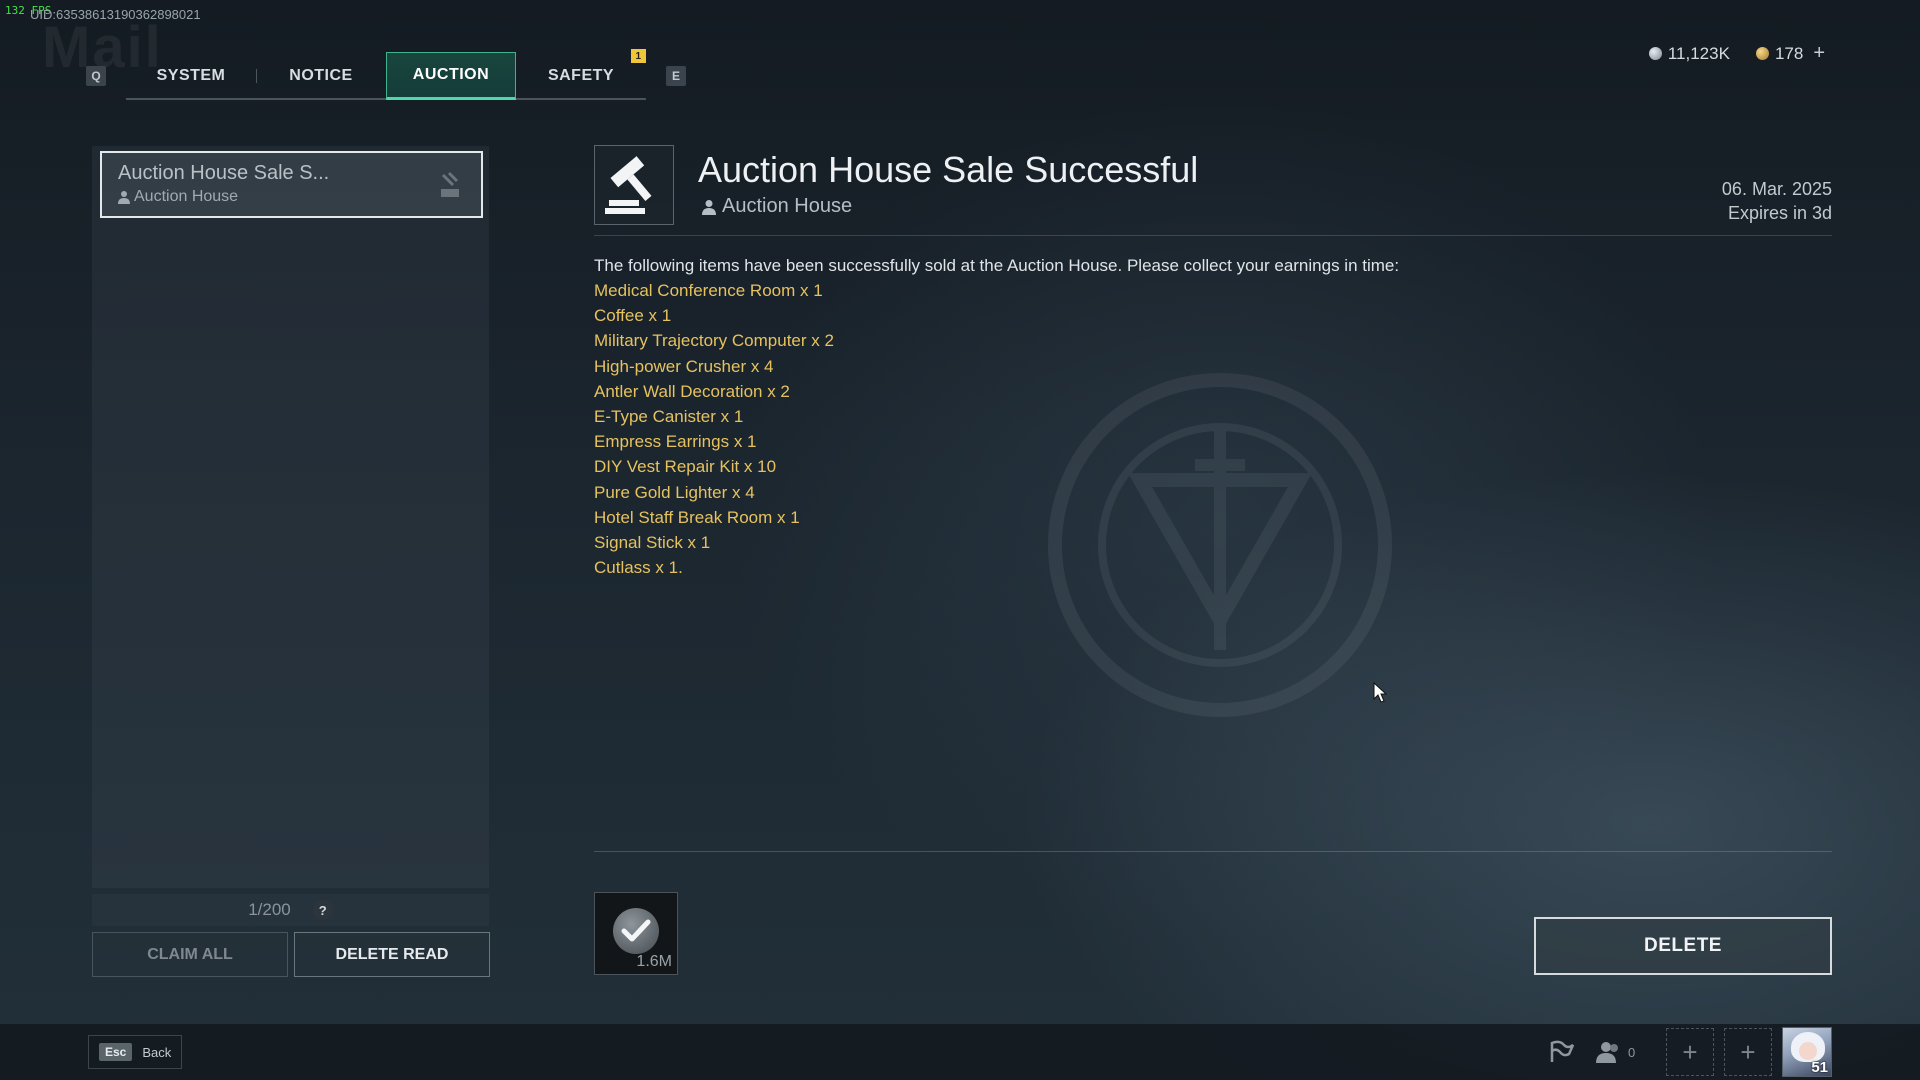  Describe the element at coordinates (269, 909) in the screenshot. I see `mail-count: 1/200` at that location.